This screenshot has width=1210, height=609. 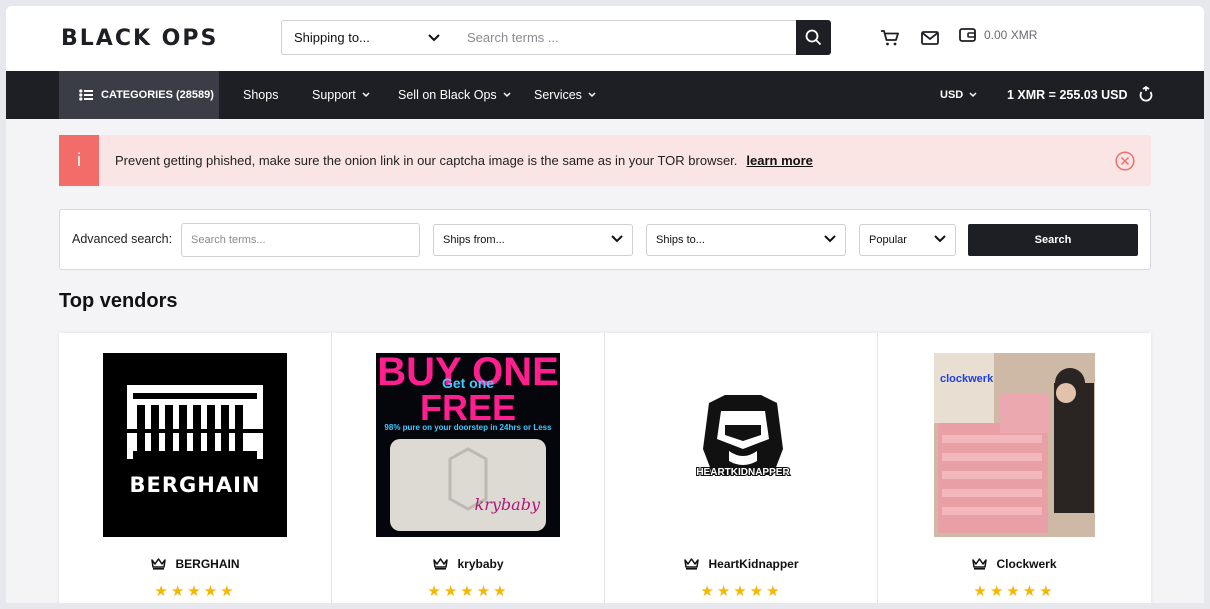 I want to click on vendor-image-text: HEARTKIDNAPPER, so click(x=742, y=472).